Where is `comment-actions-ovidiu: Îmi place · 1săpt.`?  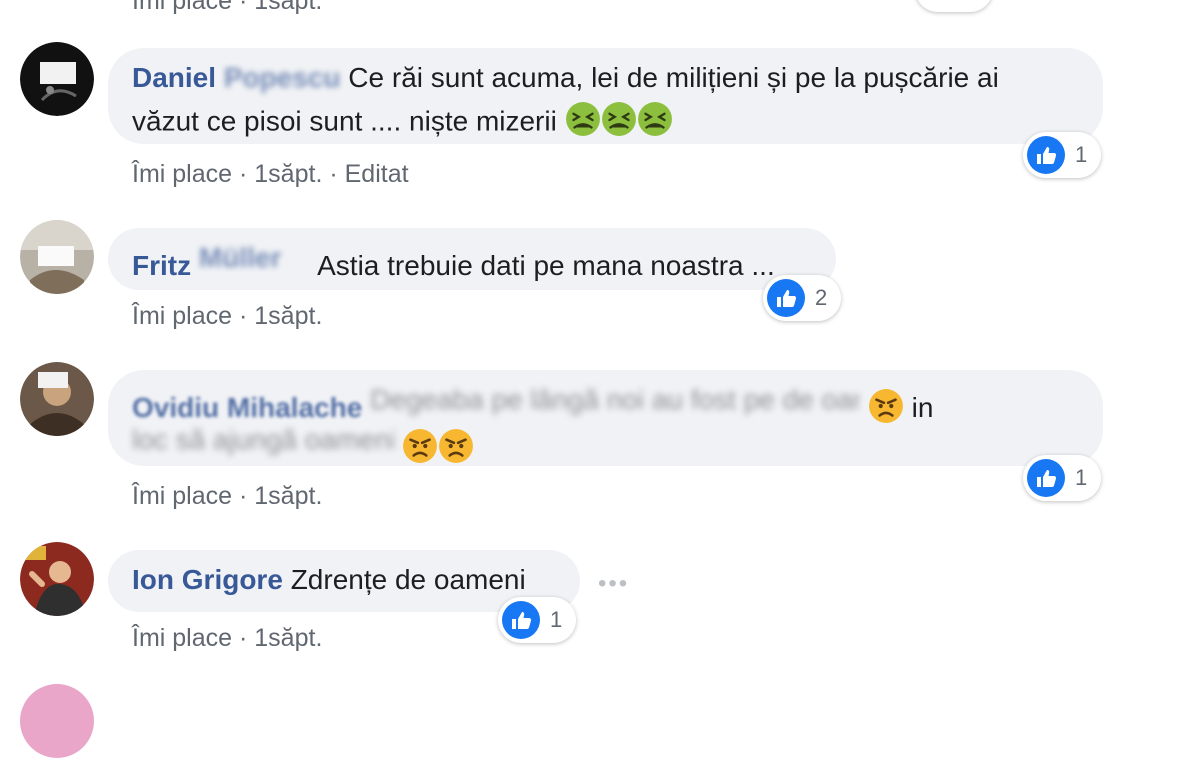 comment-actions-ovidiu: Îmi place · 1săpt. is located at coordinates (227, 496).